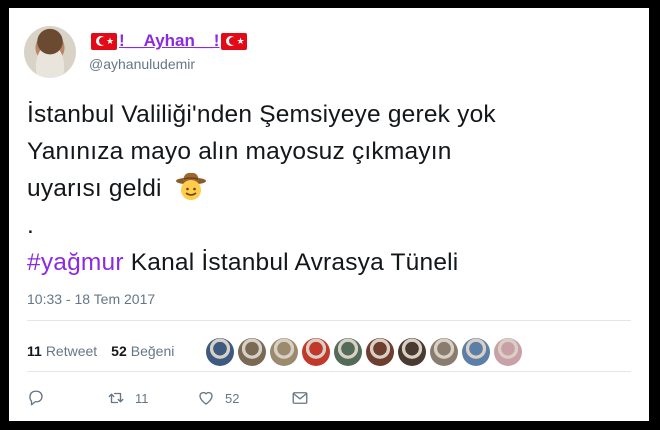 The image size is (660, 430). Describe the element at coordinates (244, 398) in the screenshot. I see `like-button: 52` at that location.